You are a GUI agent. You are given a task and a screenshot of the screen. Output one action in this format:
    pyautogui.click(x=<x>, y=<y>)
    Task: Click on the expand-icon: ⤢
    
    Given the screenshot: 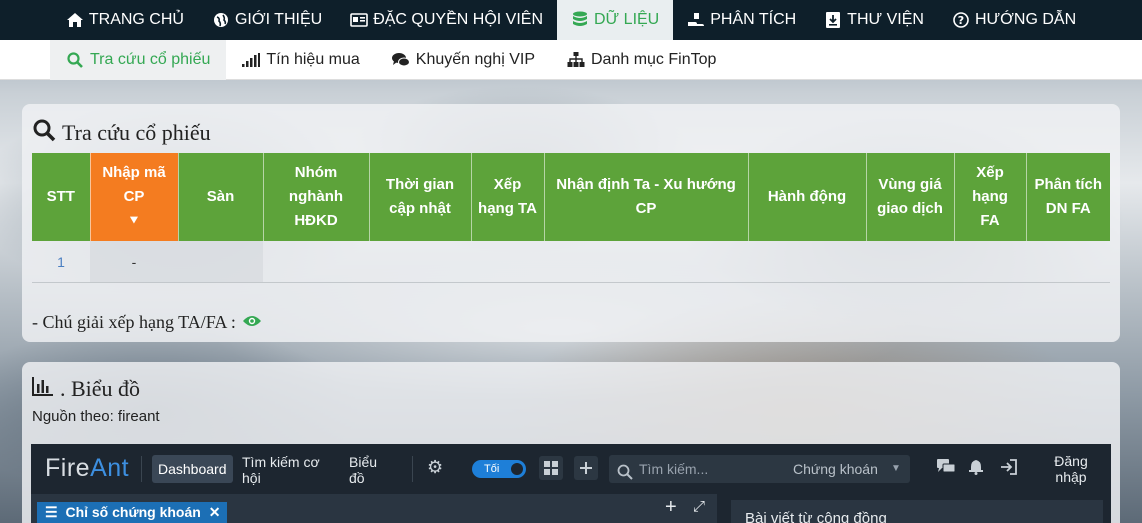 What is the action you would take?
    pyautogui.click(x=699, y=506)
    